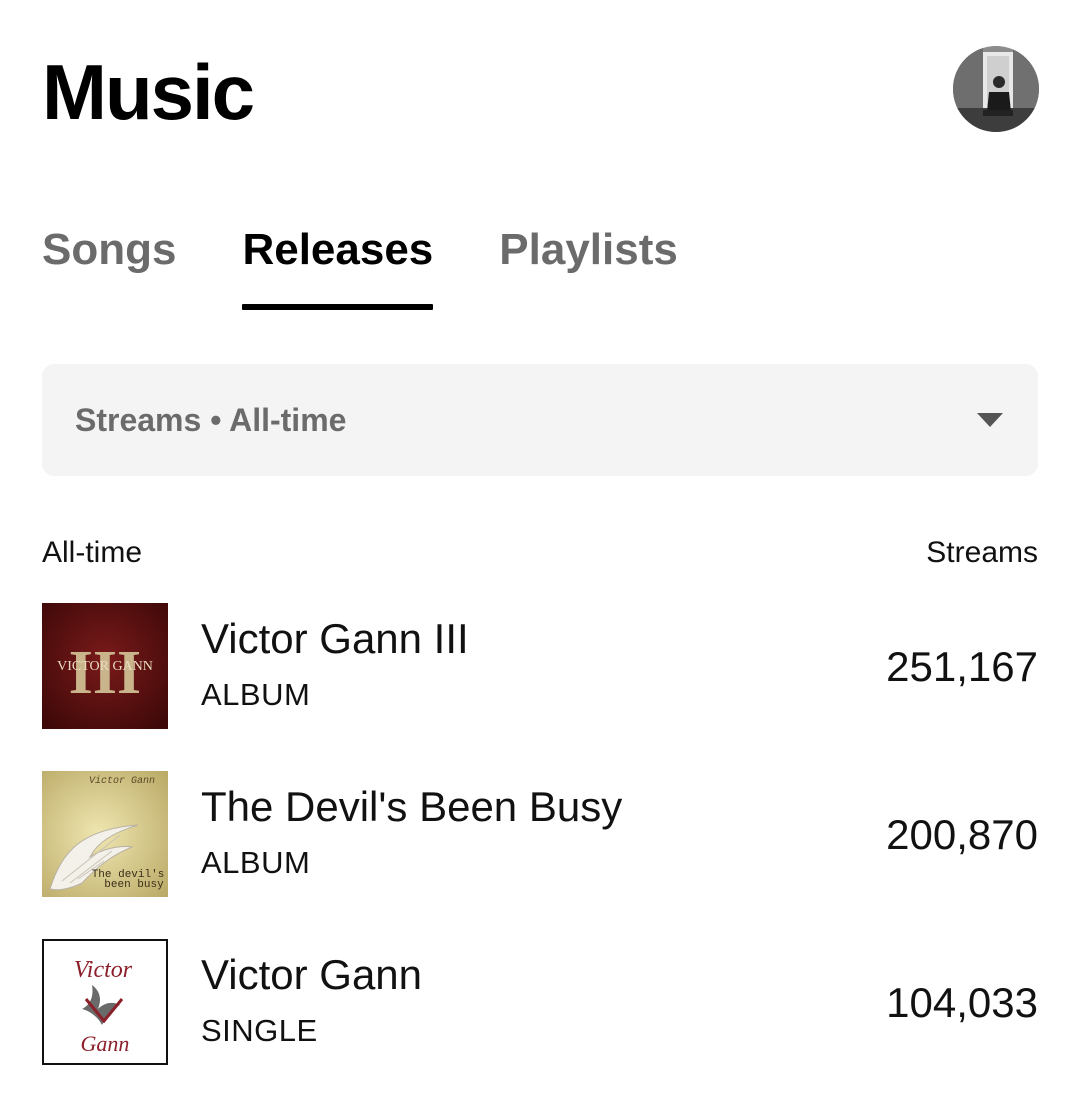  Describe the element at coordinates (962, 834) in the screenshot. I see `release-streams: 200,870` at that location.